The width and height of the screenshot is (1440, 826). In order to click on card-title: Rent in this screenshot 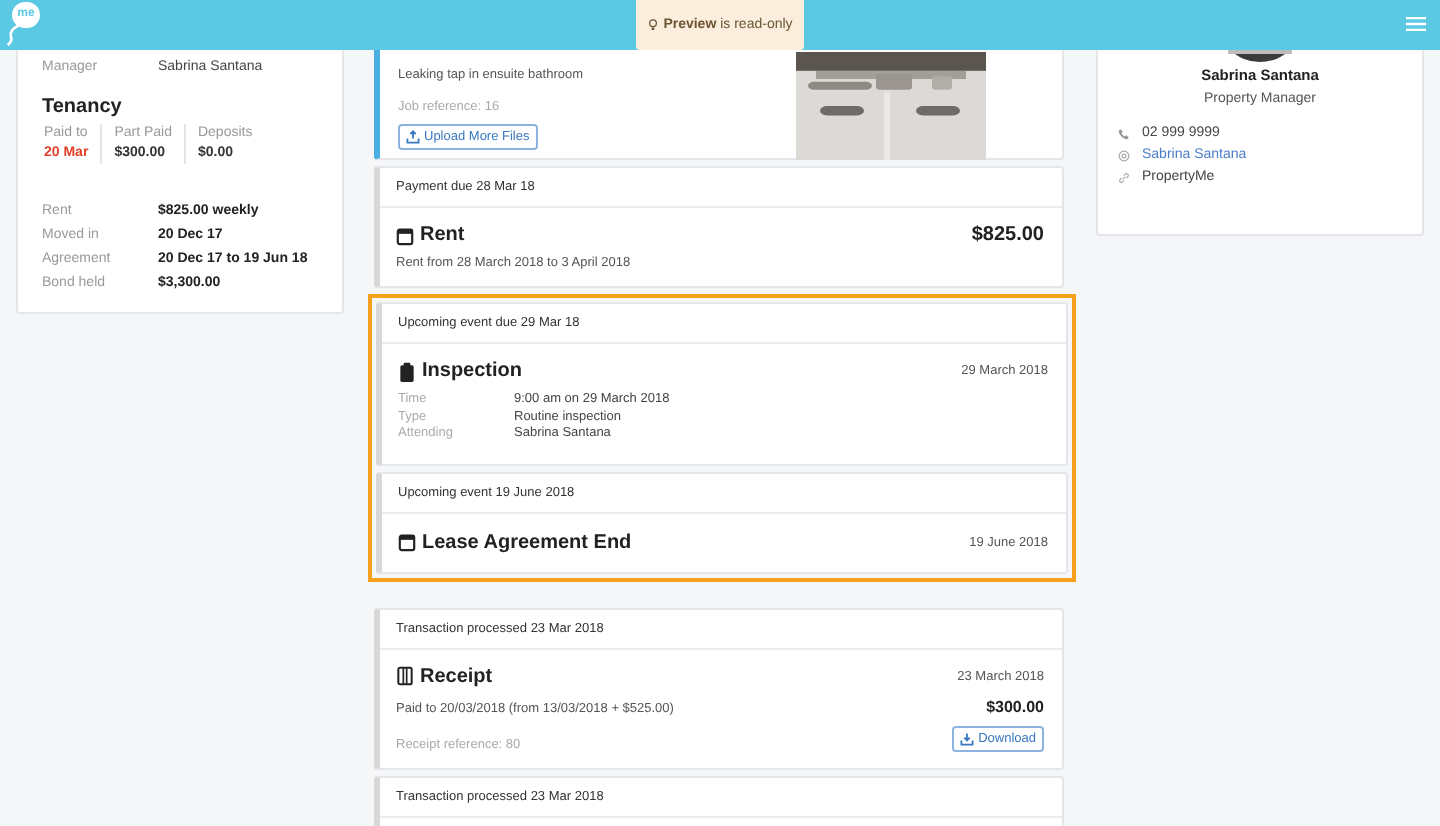, I will do `click(442, 235)`.